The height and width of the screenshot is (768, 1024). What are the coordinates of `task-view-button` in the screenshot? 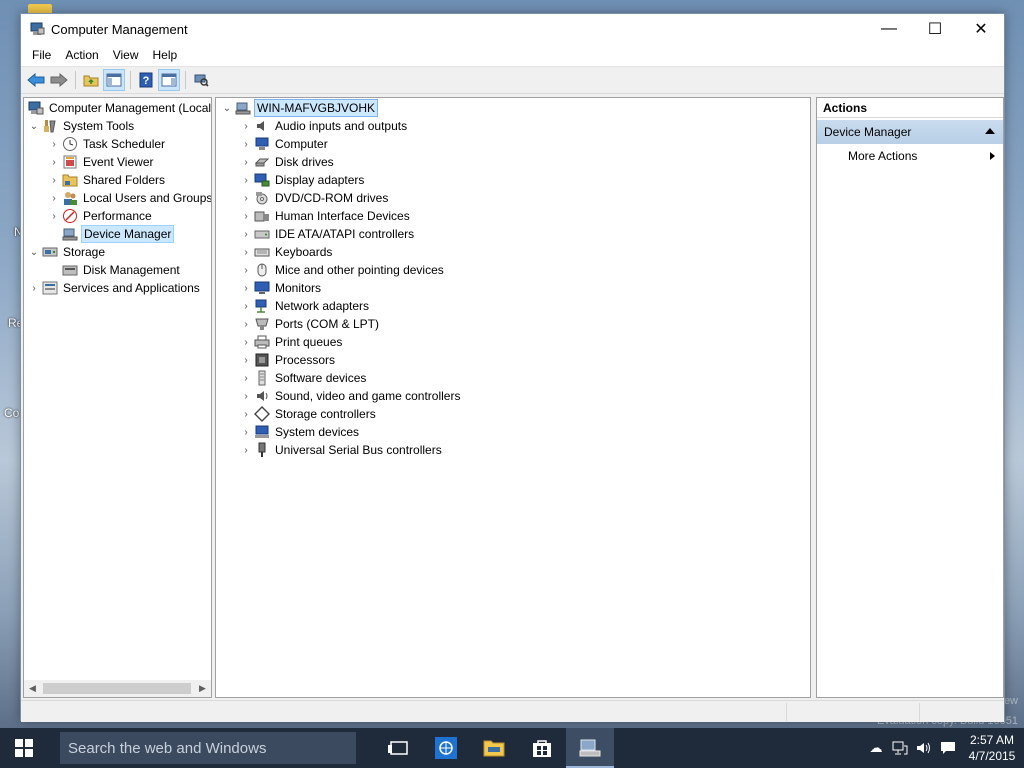 It's located at (398, 748).